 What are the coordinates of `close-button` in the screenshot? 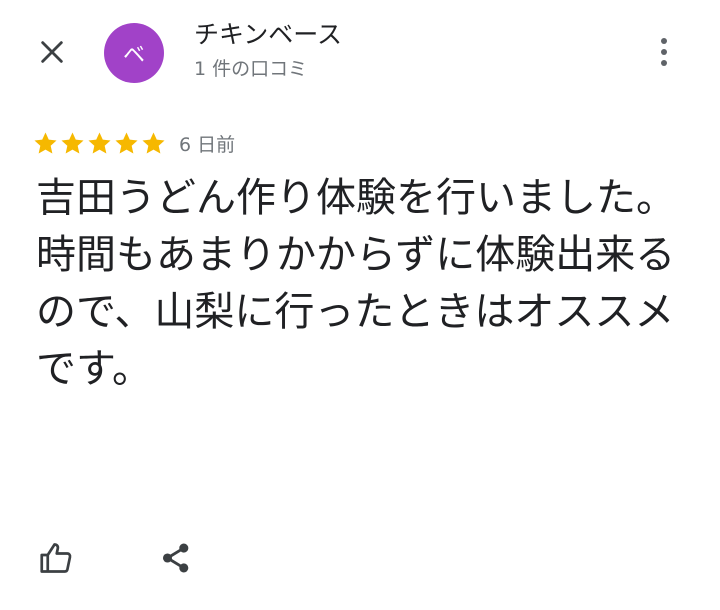 It's located at (52, 52).